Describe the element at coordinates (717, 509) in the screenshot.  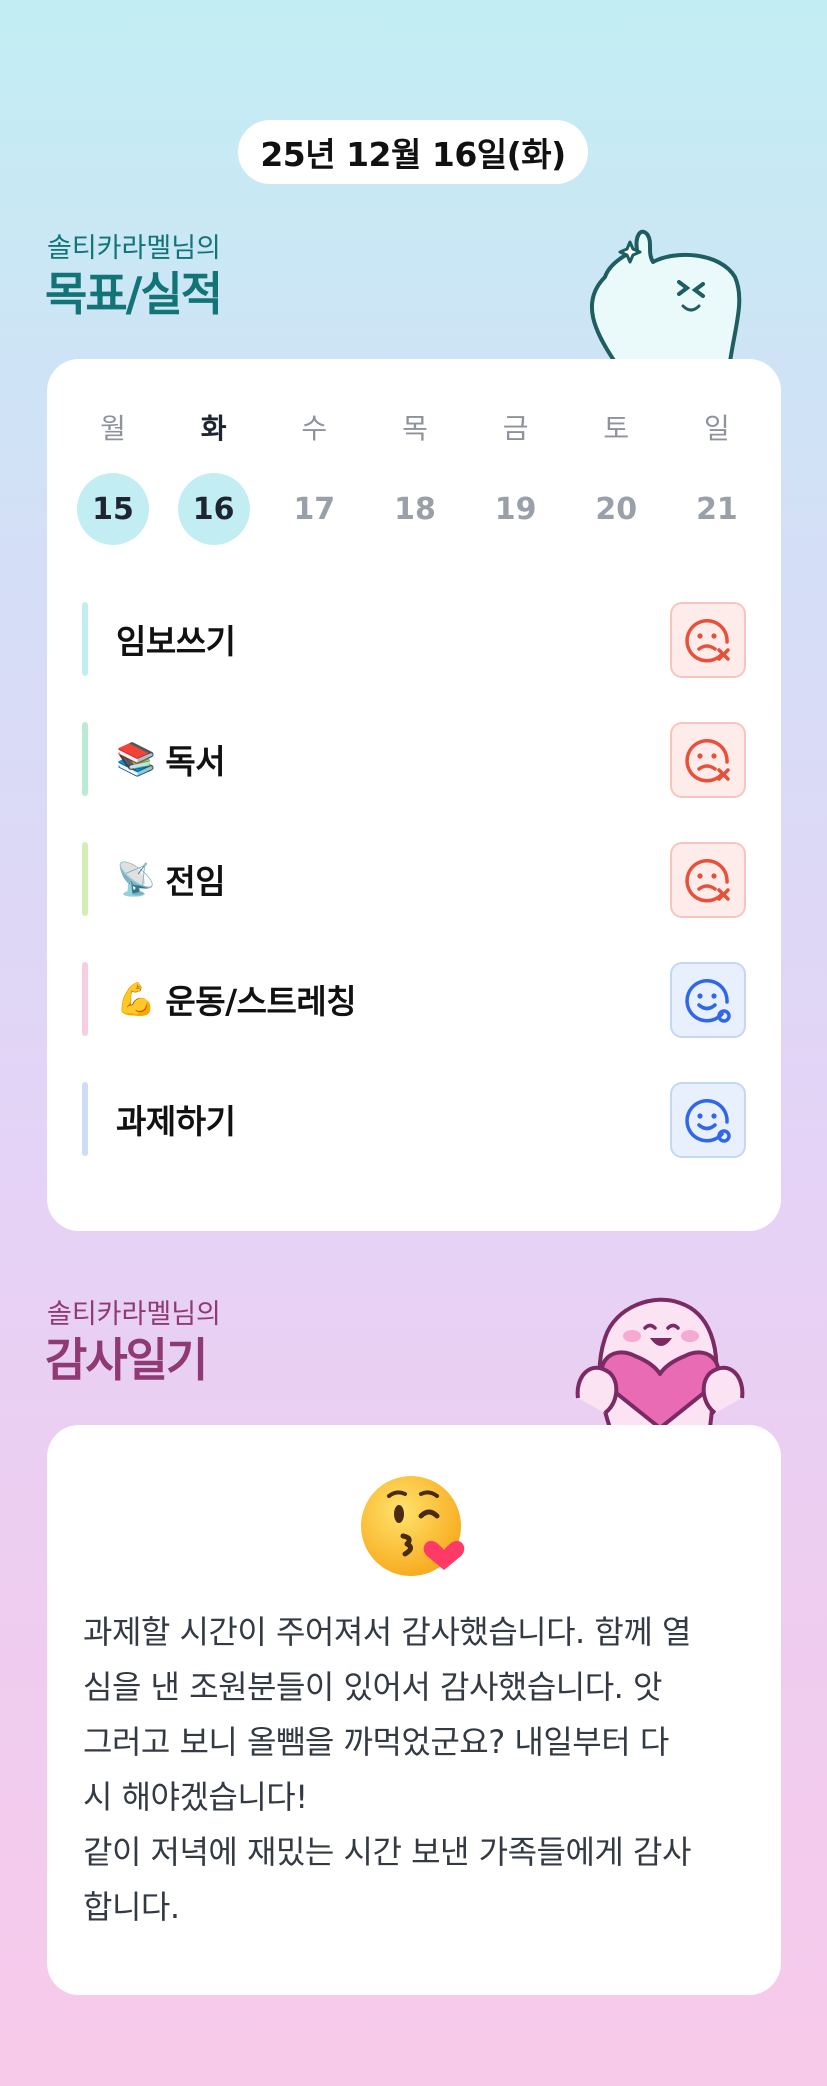
I see `day-number: 21` at that location.